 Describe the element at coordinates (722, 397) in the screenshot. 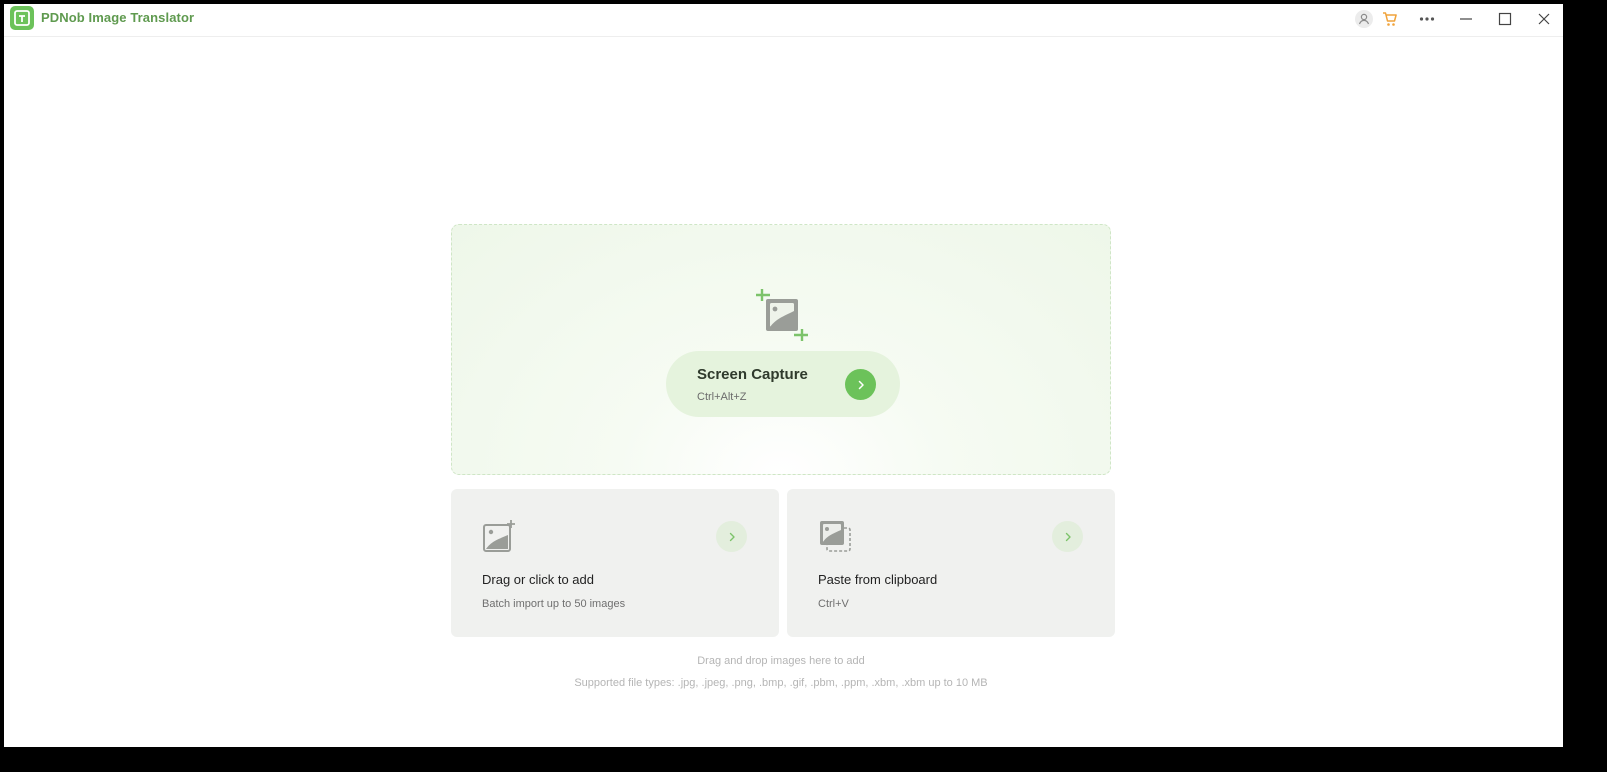

I see `screen-capture-shortcut: Ctrl+Alt+Z` at that location.